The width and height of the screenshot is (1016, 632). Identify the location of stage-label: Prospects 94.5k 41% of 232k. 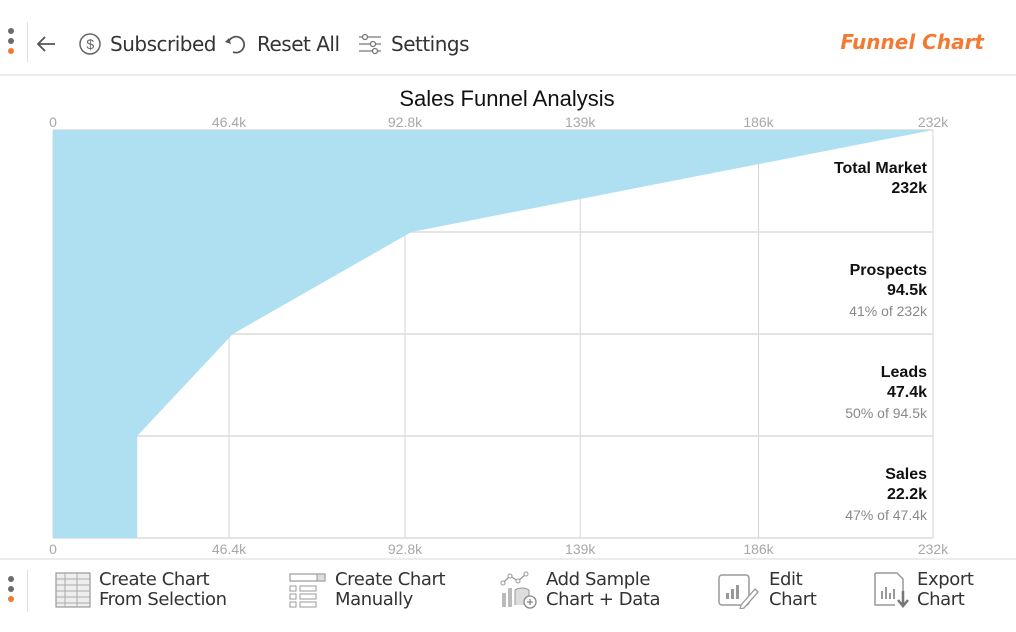
(888, 290).